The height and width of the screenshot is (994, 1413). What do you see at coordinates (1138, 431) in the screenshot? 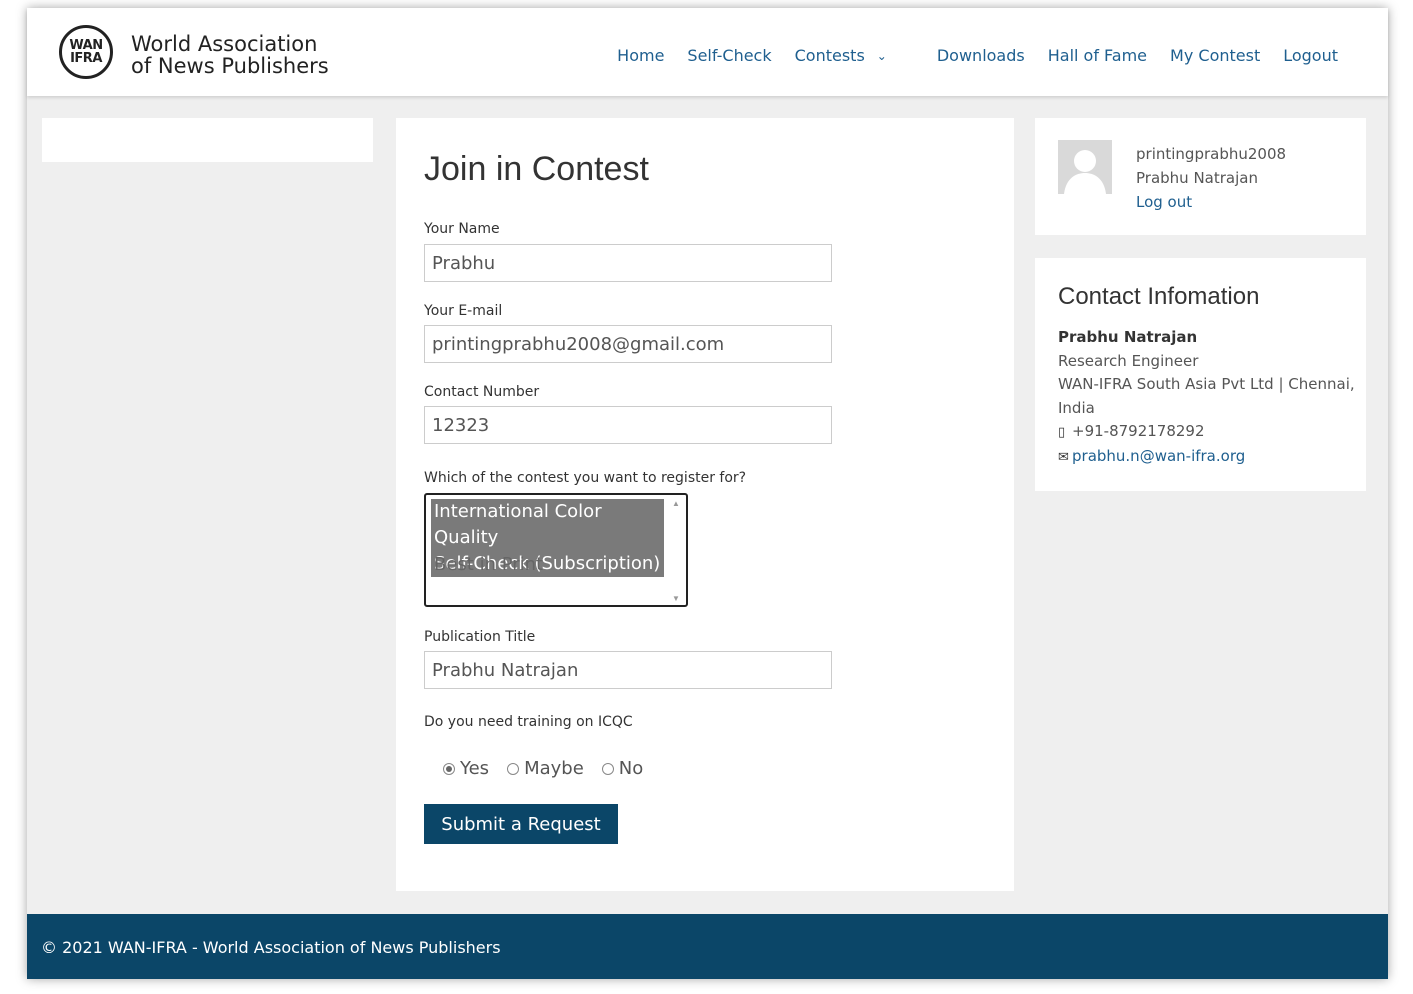
I see `contact-phone: +91-8792178292` at bounding box center [1138, 431].